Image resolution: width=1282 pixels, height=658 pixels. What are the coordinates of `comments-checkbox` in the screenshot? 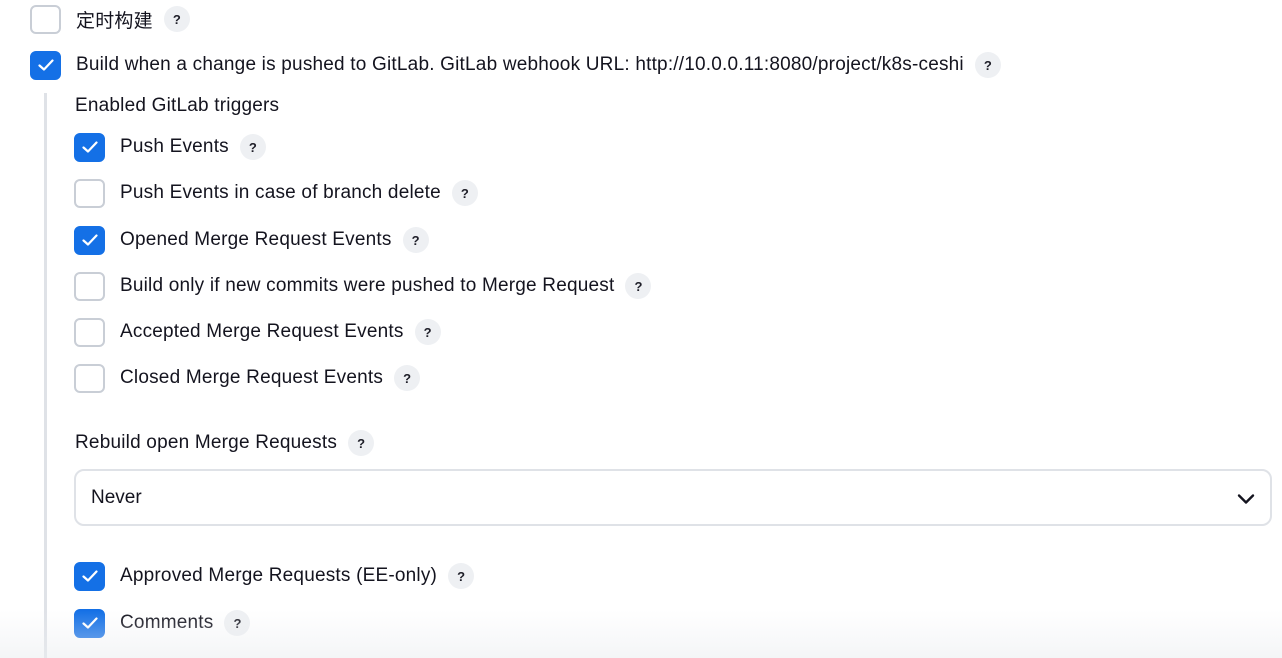 It's located at (89, 623).